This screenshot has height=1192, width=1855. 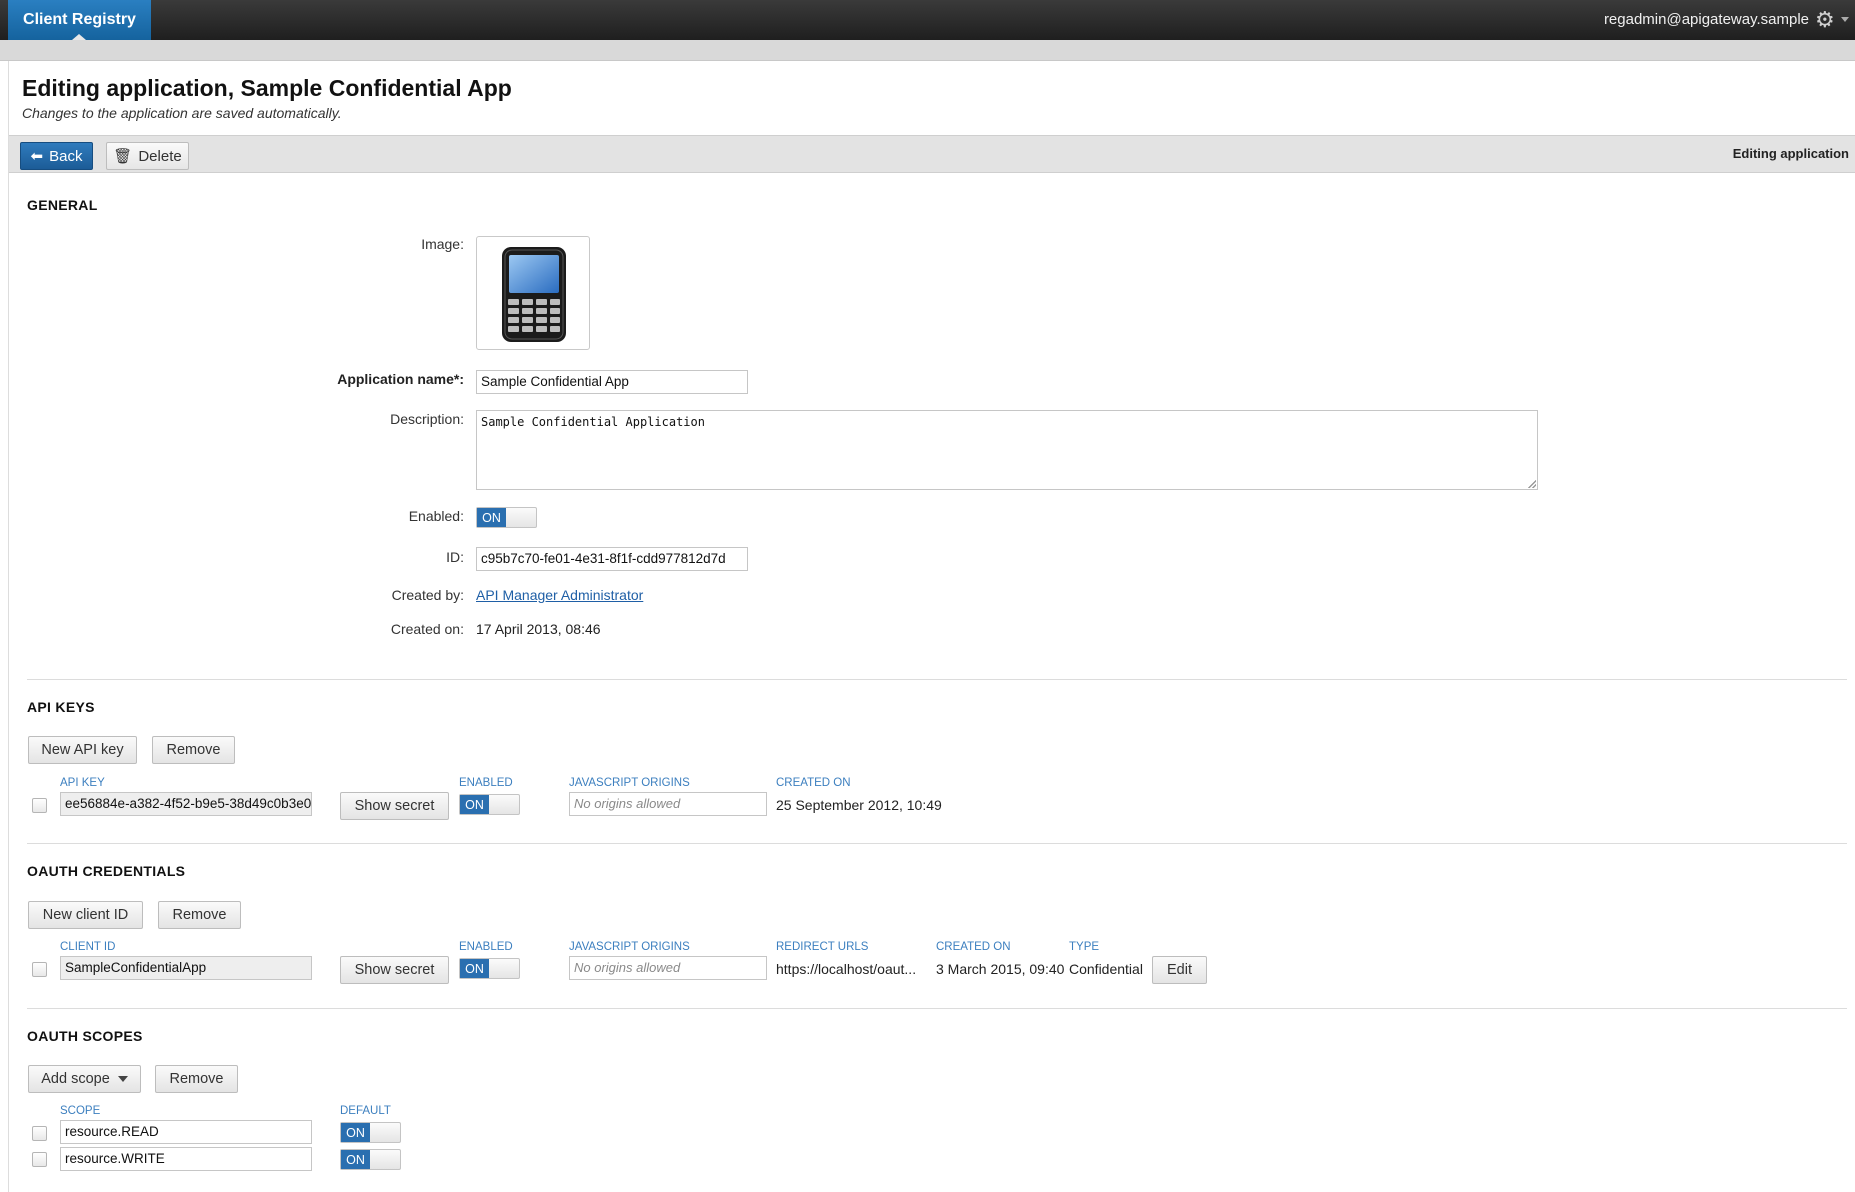 I want to click on created-by-link: API Manager Administrator, so click(x=559, y=595).